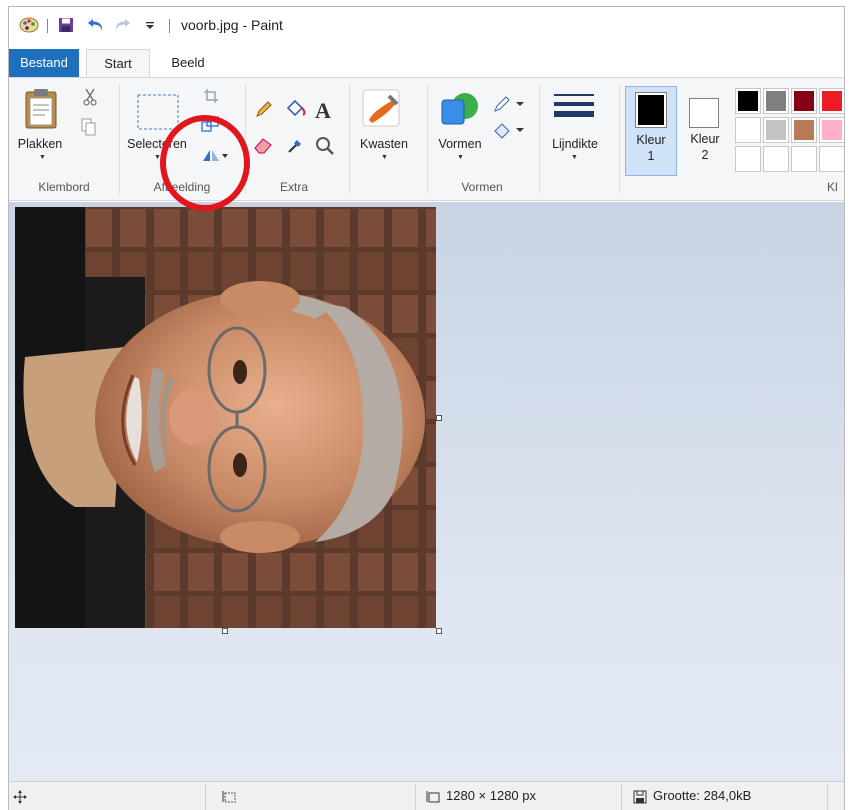 The image size is (849, 810). What do you see at coordinates (705, 155) in the screenshot?
I see `color2-label-line2: 2` at bounding box center [705, 155].